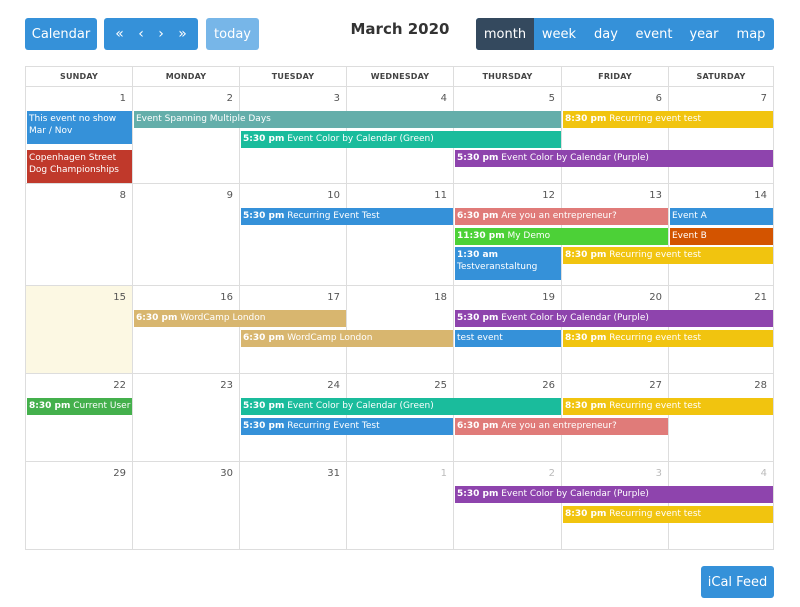 The image size is (800, 607). What do you see at coordinates (606, 34) in the screenshot?
I see `view-tab-day: day` at bounding box center [606, 34].